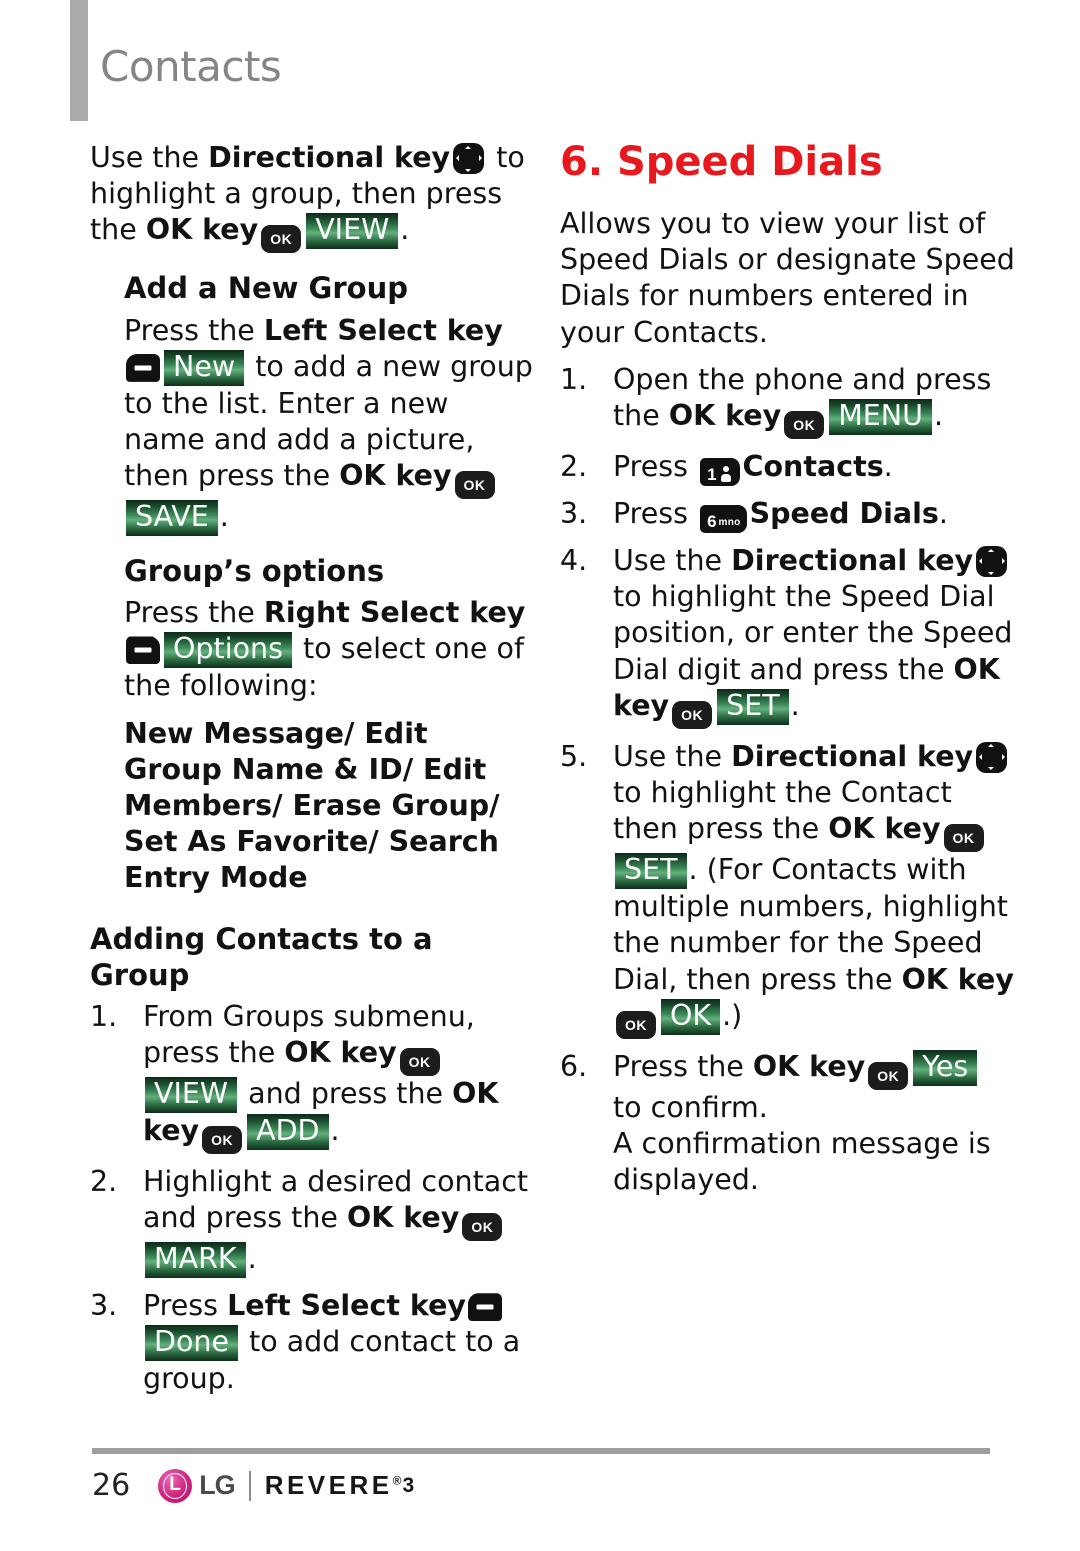 The height and width of the screenshot is (1551, 1080). Describe the element at coordinates (802, 1161) in the screenshot. I see `step-confirmation-note: A confirmation message is displayed.` at that location.